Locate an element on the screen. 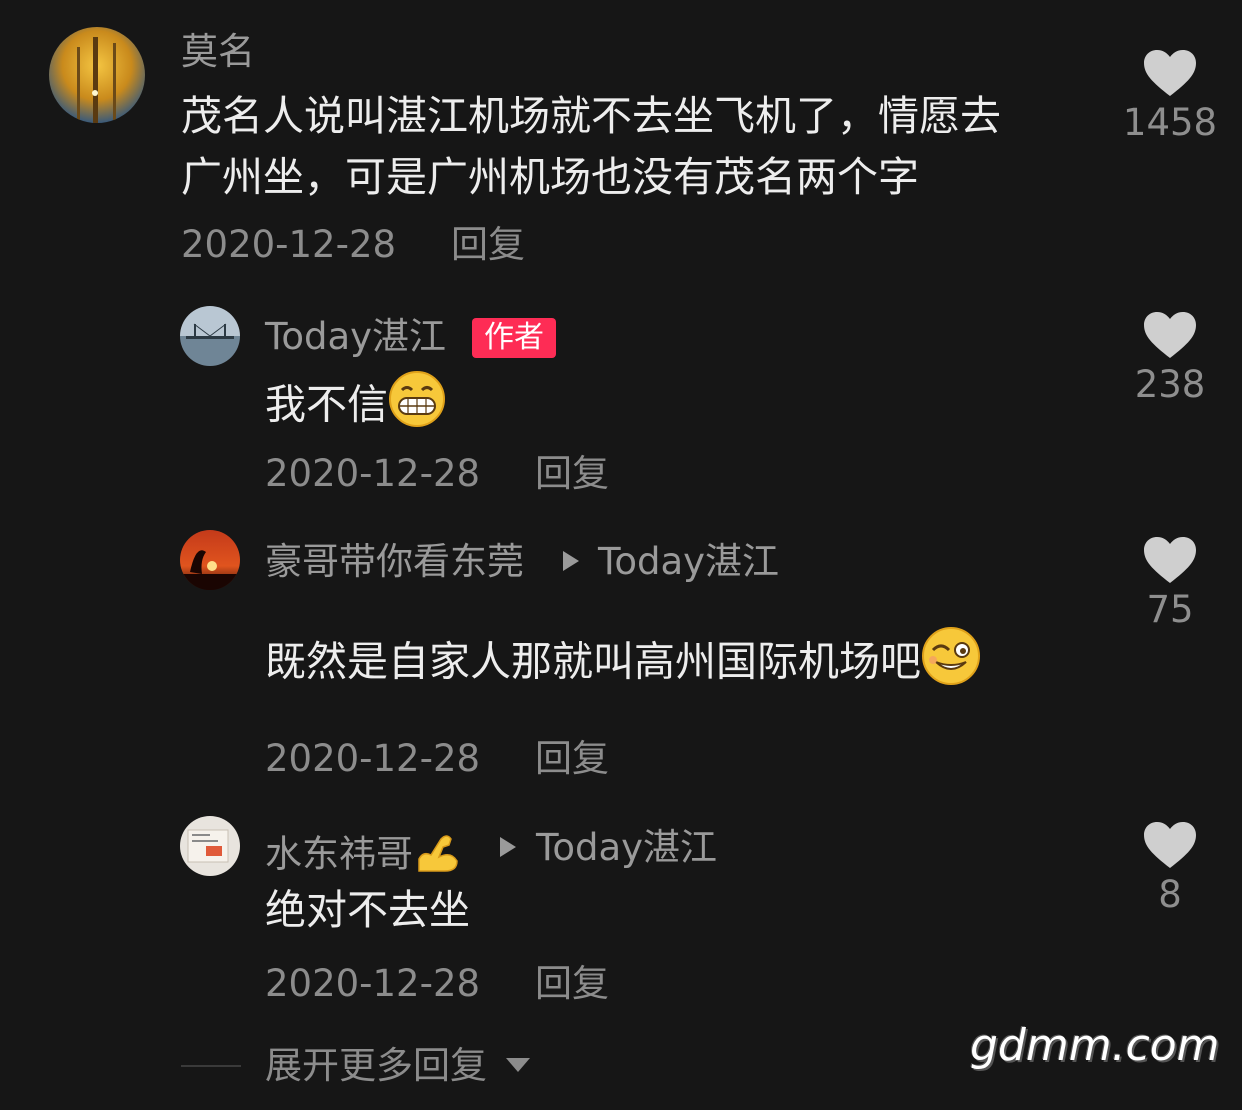 This screenshot has width=1242, height=1110. comment-username: 莫名 is located at coordinates (218, 51).